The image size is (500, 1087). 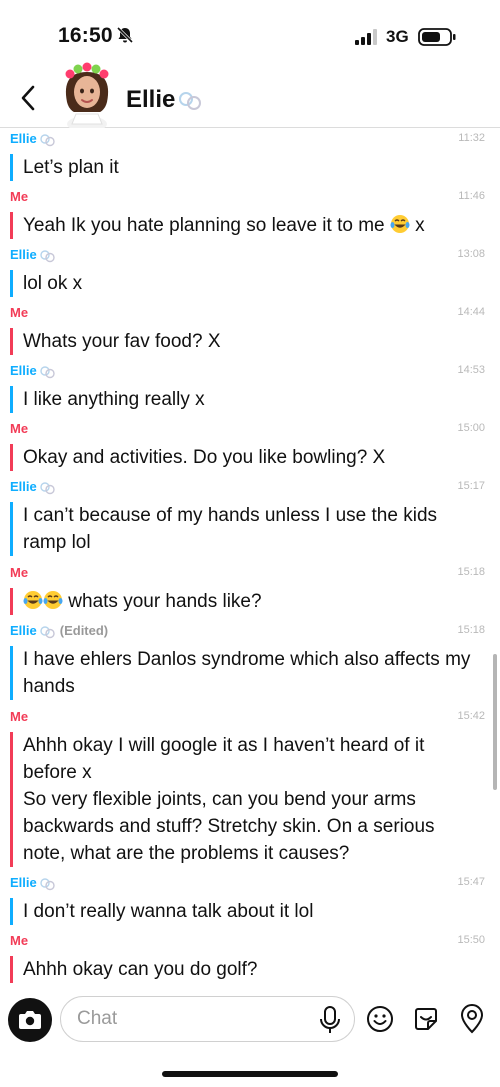 I want to click on sender-label: Ellie (Edited), so click(x=59, y=630).